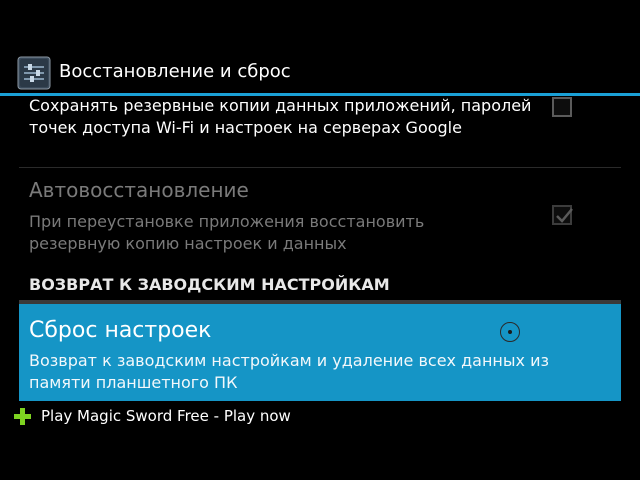  I want to click on factory-reset-section-header: ВОЗВРАТ К ЗАВОДСКИМ НАСТРОЙКАМ, so click(209, 284).